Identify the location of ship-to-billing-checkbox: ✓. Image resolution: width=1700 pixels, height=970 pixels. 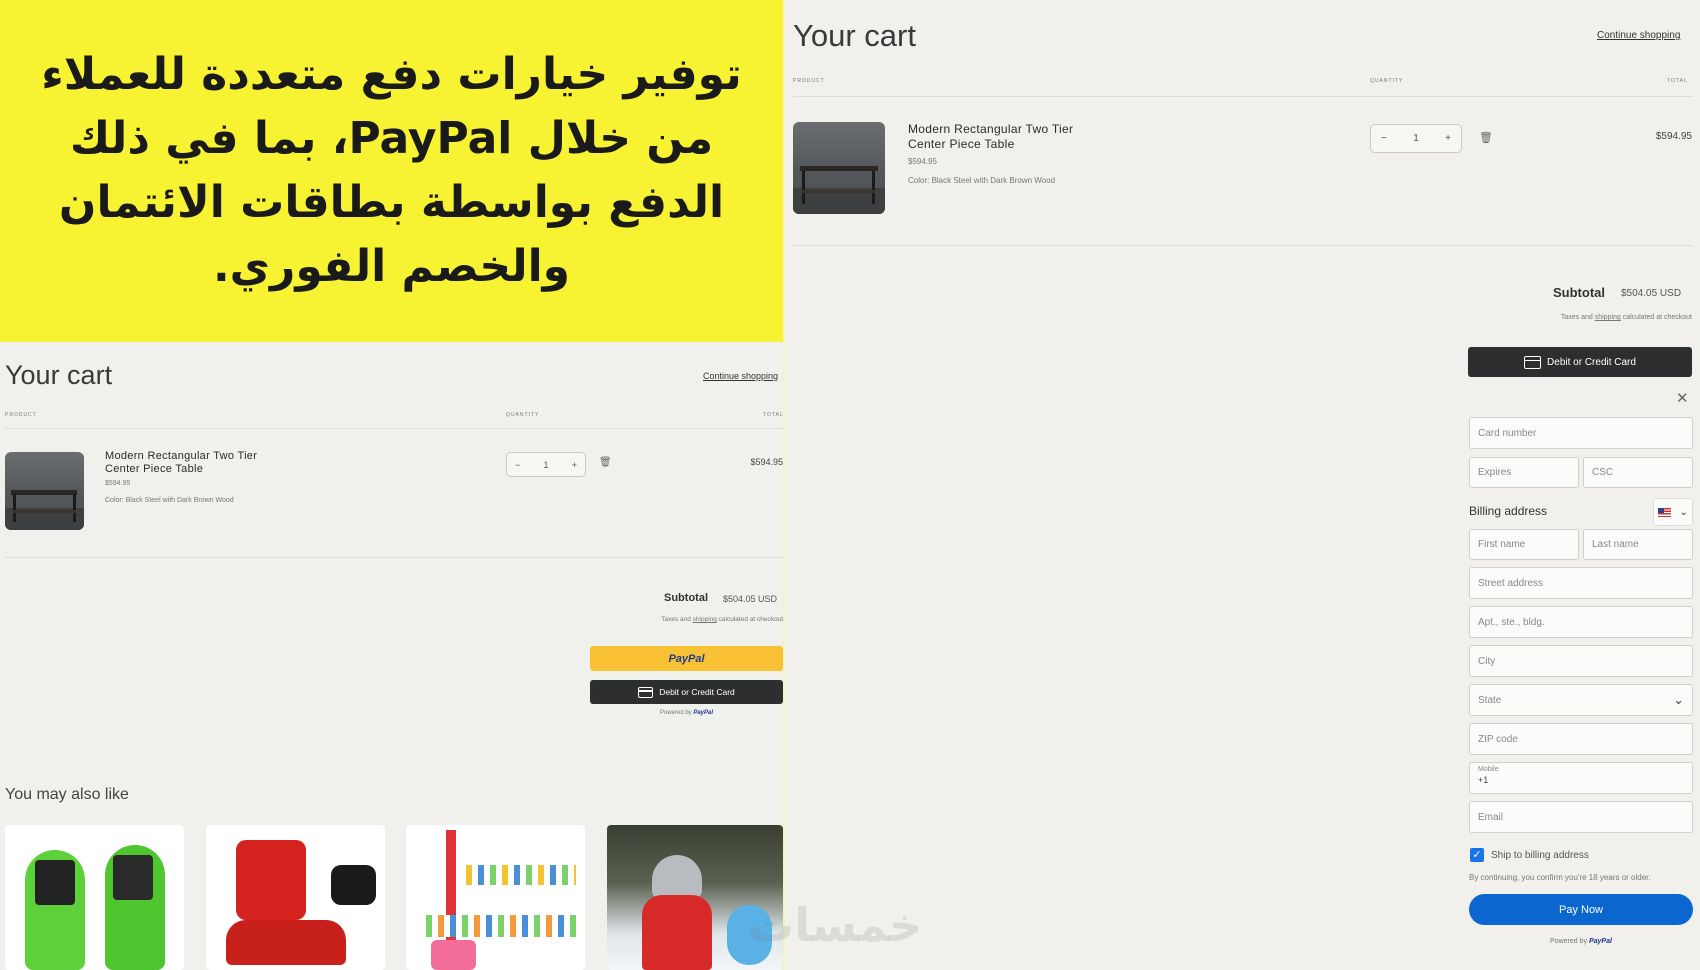
(1477, 855).